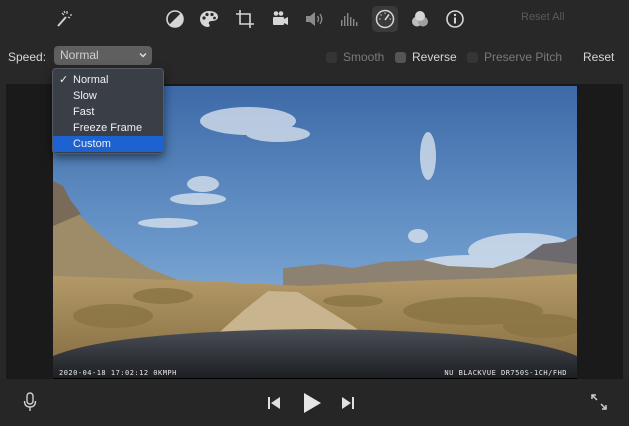  What do you see at coordinates (505, 373) in the screenshot?
I see `camera-overlay: NU BLACKVUE DR750S-1CH/FHD` at bounding box center [505, 373].